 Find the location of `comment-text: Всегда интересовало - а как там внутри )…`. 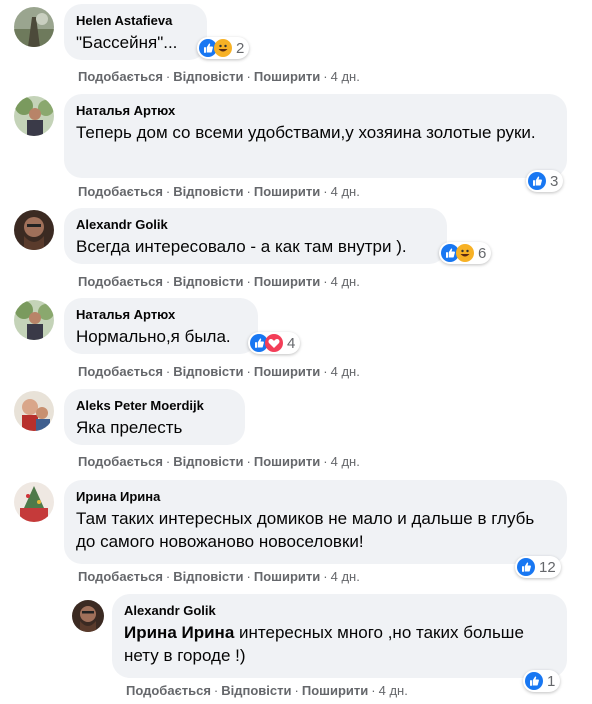

comment-text: Всегда интересовало - а как там внутри )… is located at coordinates (241, 246).